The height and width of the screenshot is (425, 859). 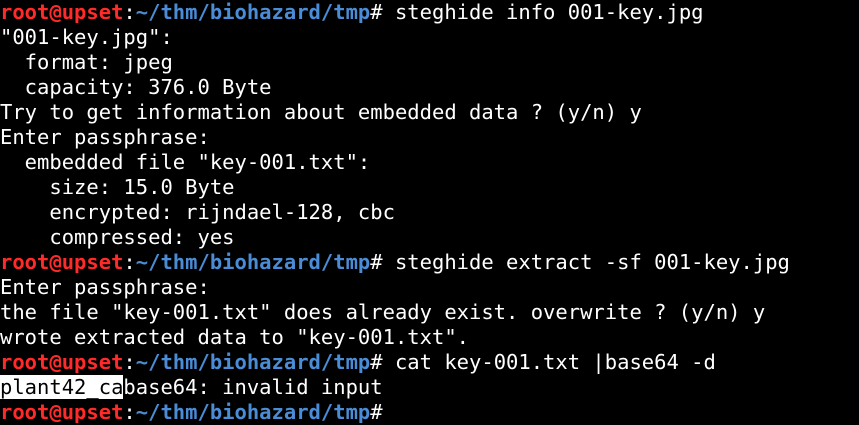 What do you see at coordinates (253, 387) in the screenshot?
I see `output-text: base64: invalid input` at bounding box center [253, 387].